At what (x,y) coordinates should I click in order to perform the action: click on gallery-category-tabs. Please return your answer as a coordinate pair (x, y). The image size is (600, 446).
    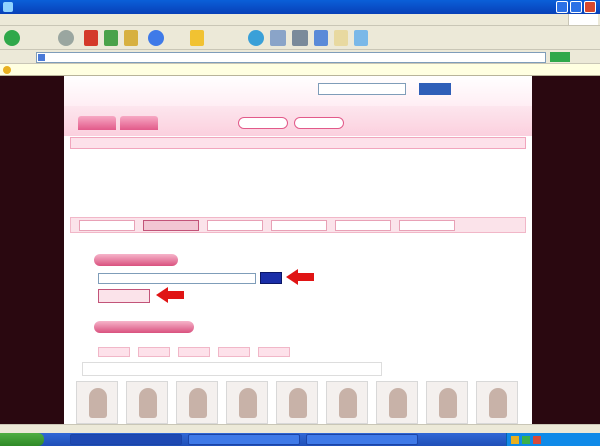
    Looking at the image, I should click on (208, 352).